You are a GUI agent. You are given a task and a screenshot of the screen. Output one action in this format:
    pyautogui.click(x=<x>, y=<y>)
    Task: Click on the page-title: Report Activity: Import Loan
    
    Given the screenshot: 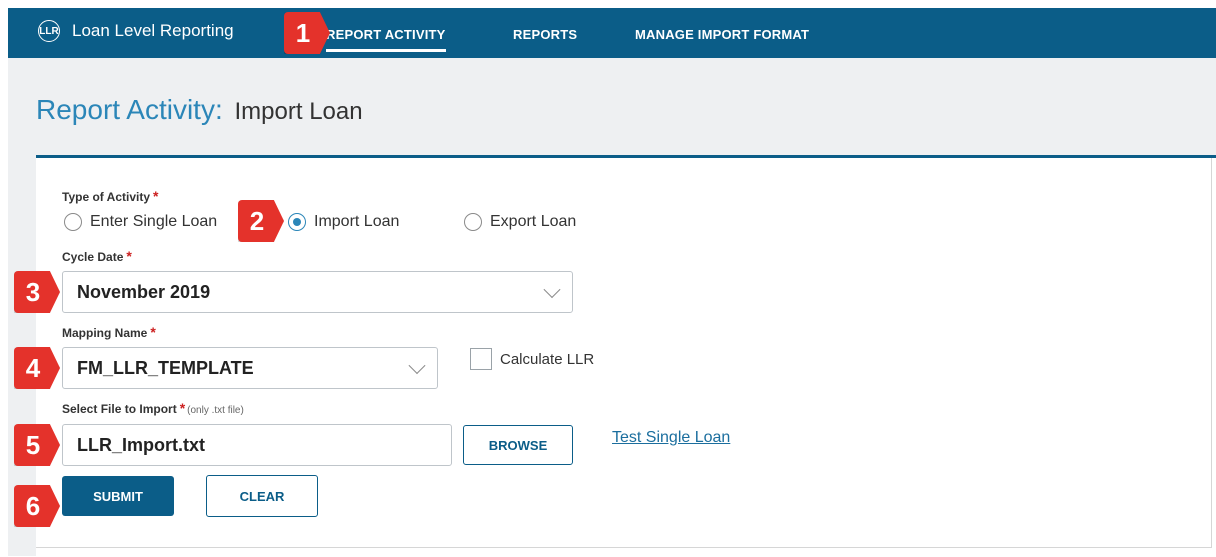 What is the action you would take?
    pyautogui.click(x=199, y=110)
    